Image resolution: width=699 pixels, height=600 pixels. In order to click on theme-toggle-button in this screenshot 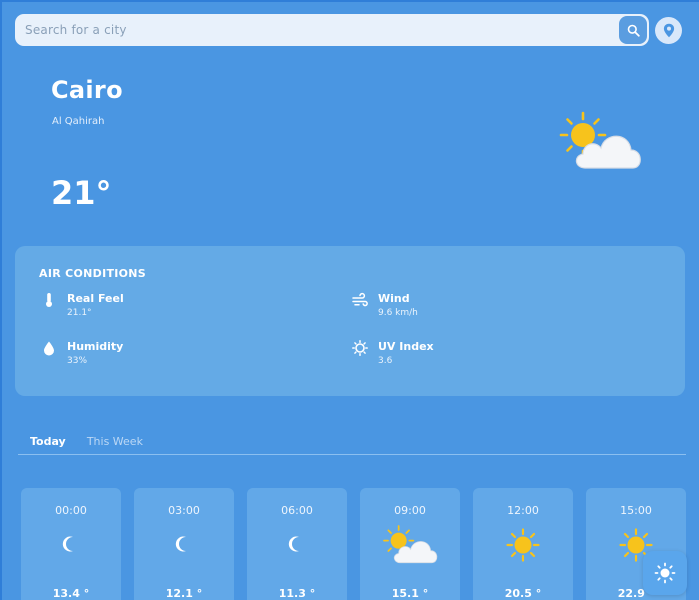, I will do `click(665, 573)`.